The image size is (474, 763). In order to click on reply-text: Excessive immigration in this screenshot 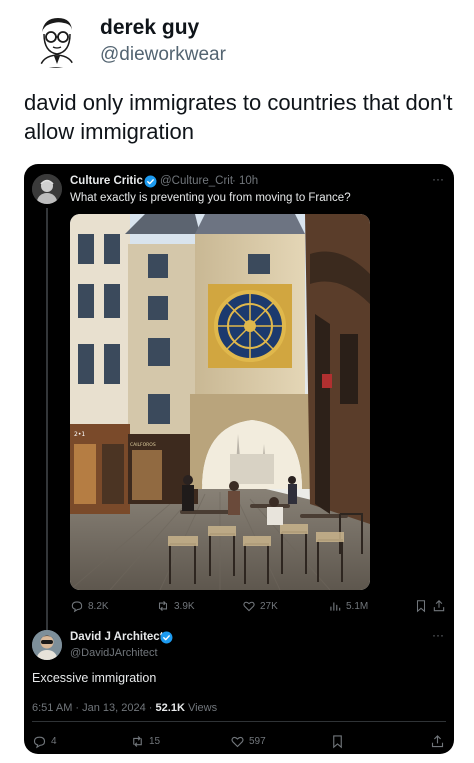, I will do `click(94, 678)`.